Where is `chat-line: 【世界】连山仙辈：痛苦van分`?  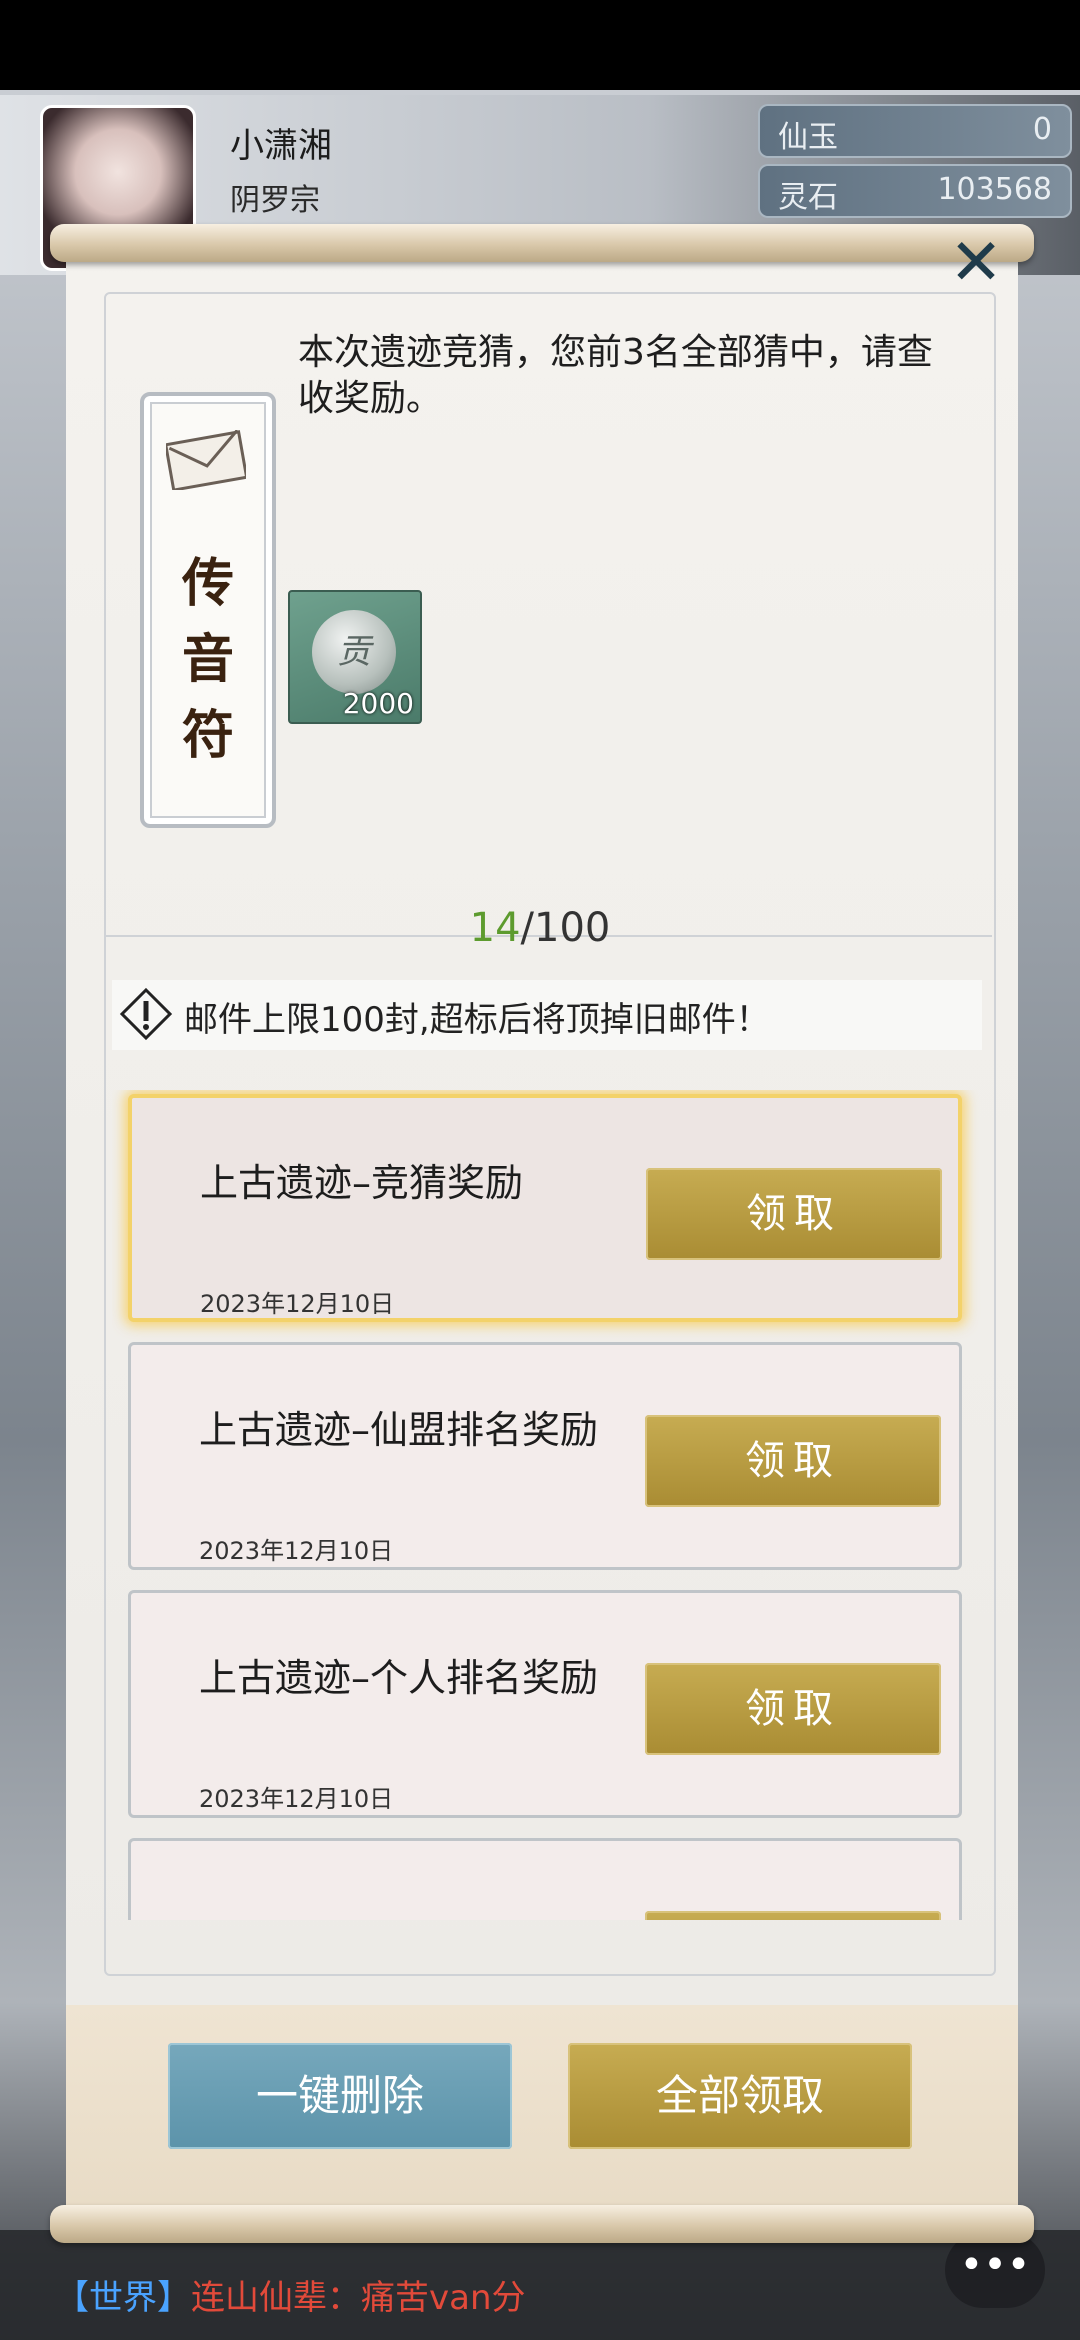 chat-line: 【世界】连山仙辈：痛苦van分 is located at coordinates (290, 2294).